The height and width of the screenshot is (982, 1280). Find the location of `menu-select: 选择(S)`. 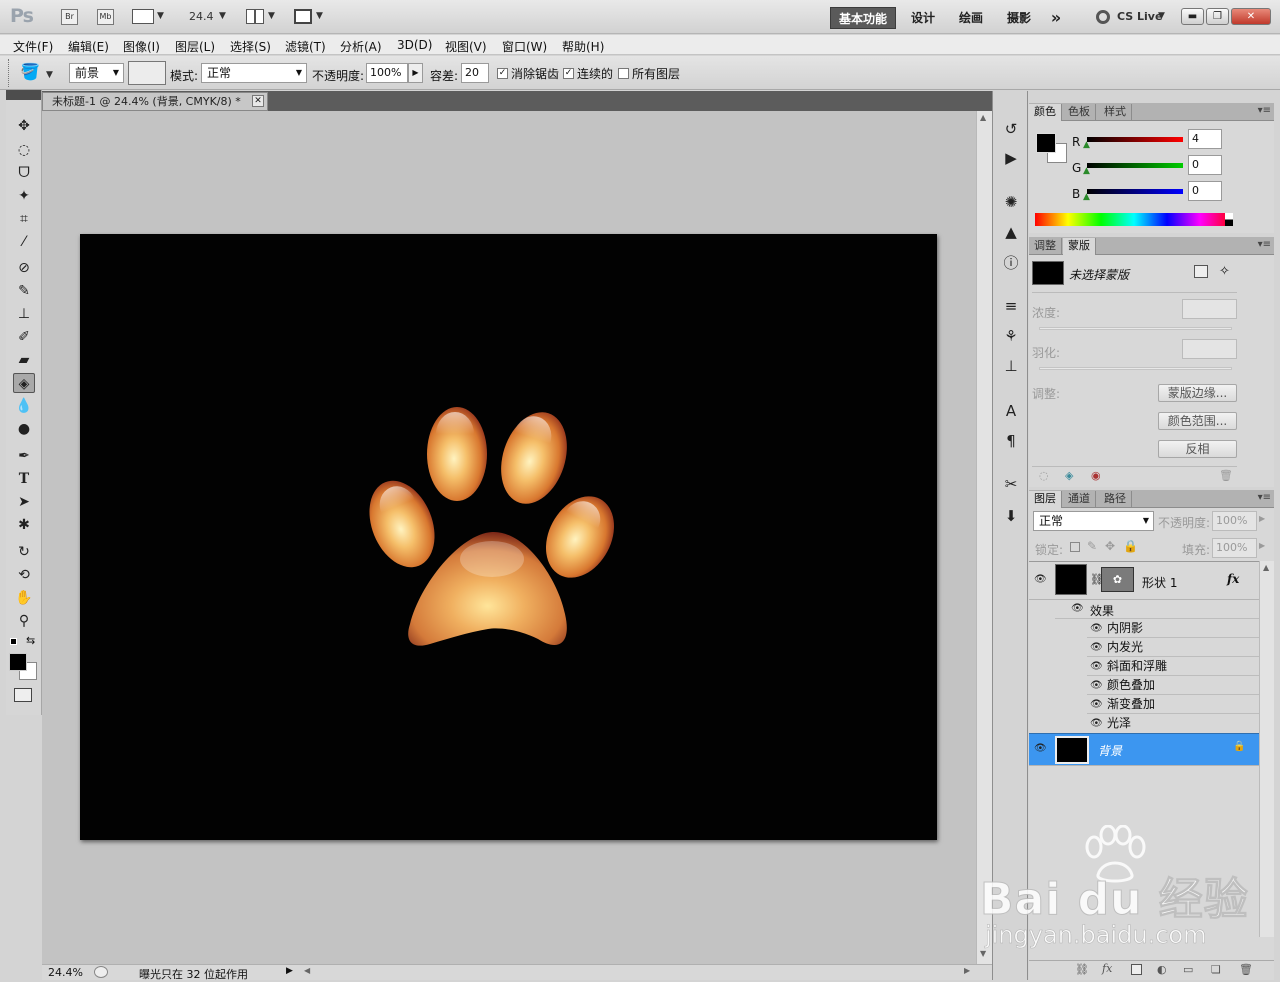

menu-select: 选择(S) is located at coordinates (250, 46).